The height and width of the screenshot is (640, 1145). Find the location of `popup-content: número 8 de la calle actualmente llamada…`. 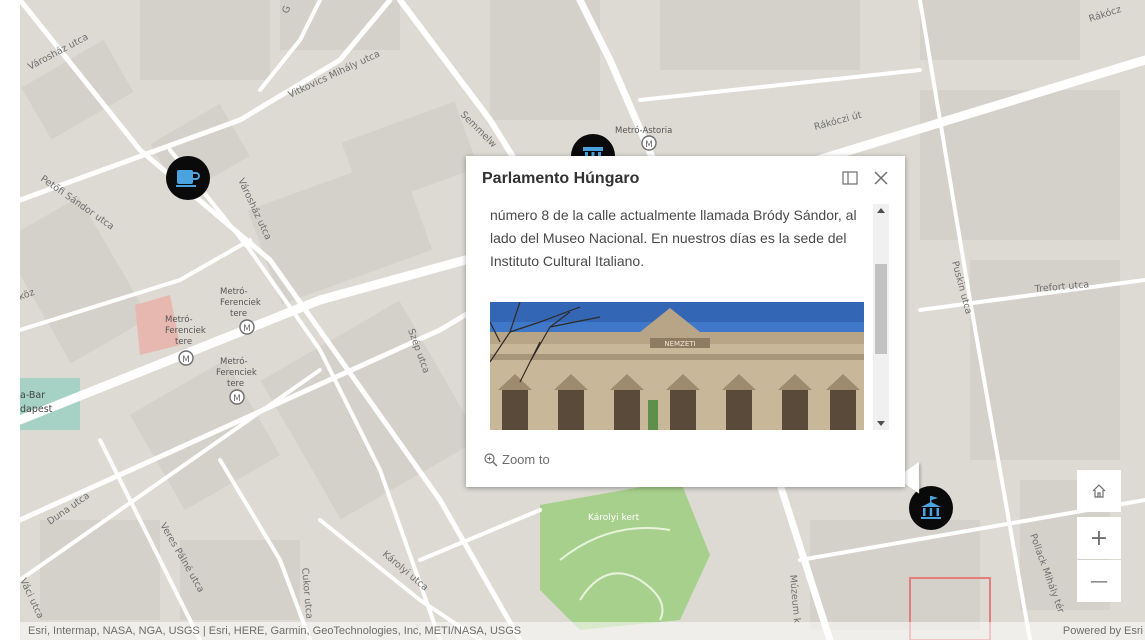

popup-content: número 8 de la calle actualmente llamada… is located at coordinates (677, 317).